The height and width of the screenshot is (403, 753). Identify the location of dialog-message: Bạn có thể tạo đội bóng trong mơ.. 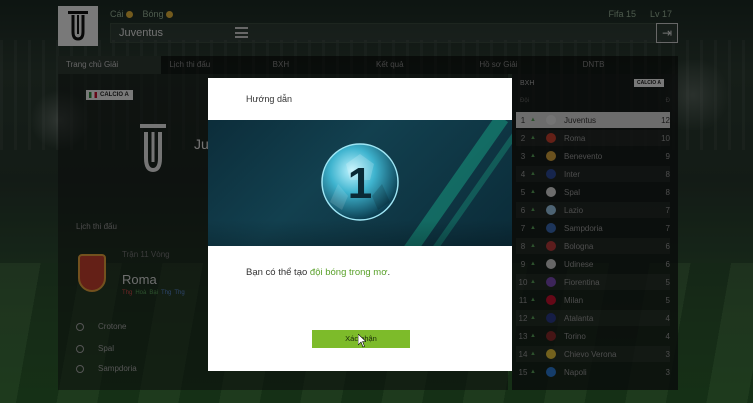
(318, 272).